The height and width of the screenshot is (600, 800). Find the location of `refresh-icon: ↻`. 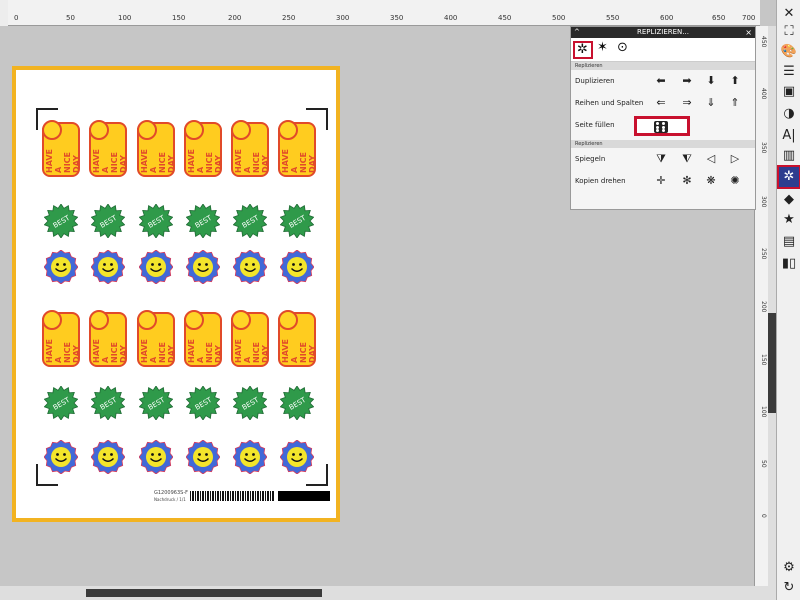

refresh-icon: ↻ is located at coordinates (789, 588).